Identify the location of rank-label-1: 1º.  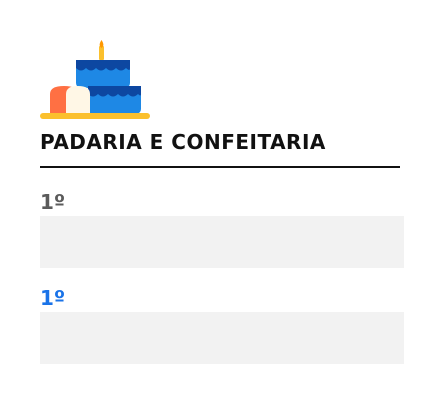
(53, 202).